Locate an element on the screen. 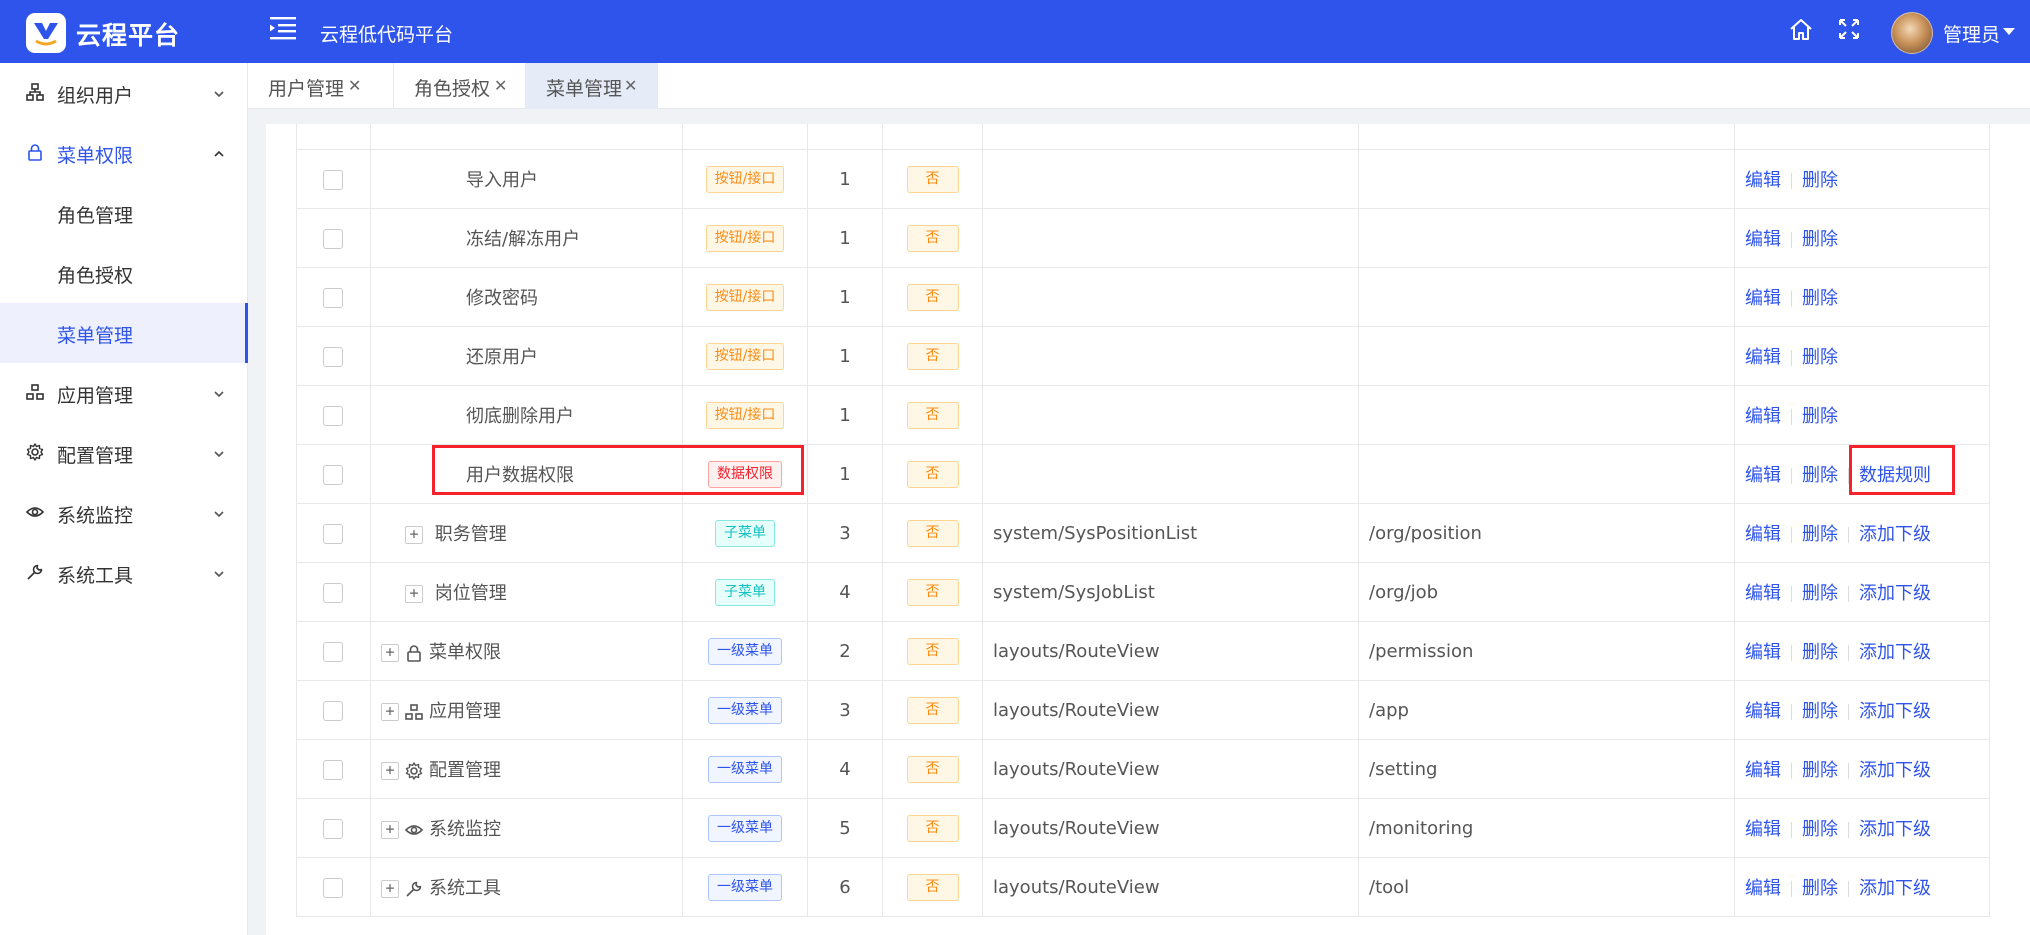 The height and width of the screenshot is (935, 2030). sidebar-item-app-management: 应用管理 is located at coordinates (123, 393).